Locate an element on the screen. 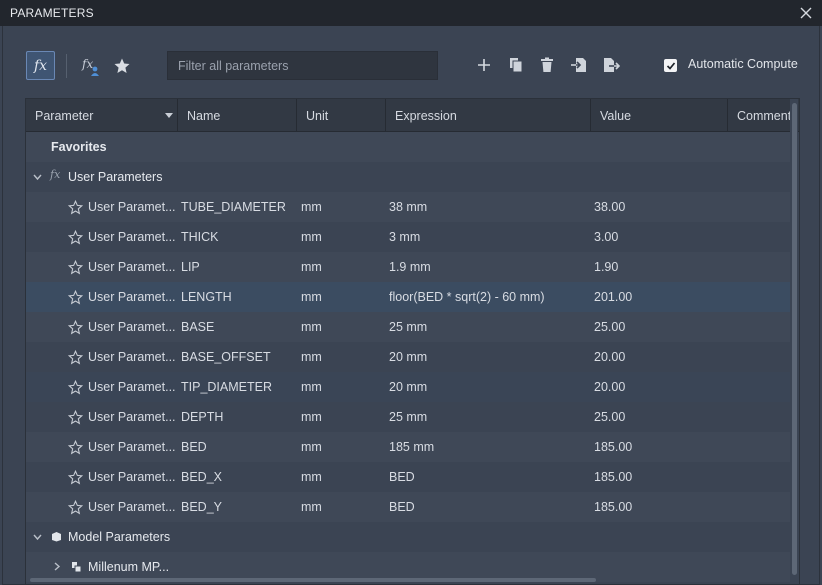 The height and width of the screenshot is (585, 822). favorites-label: Favorites is located at coordinates (79, 147).